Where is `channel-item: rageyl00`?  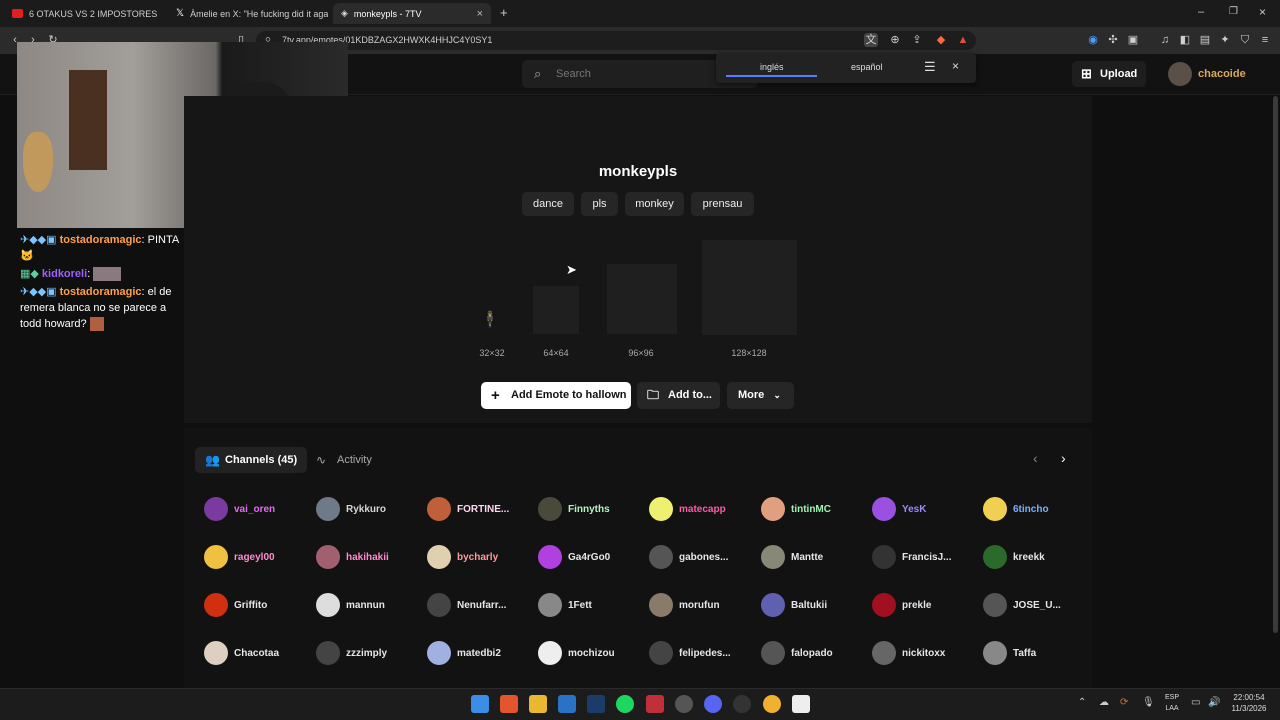 channel-item: rageyl00 is located at coordinates (239, 557).